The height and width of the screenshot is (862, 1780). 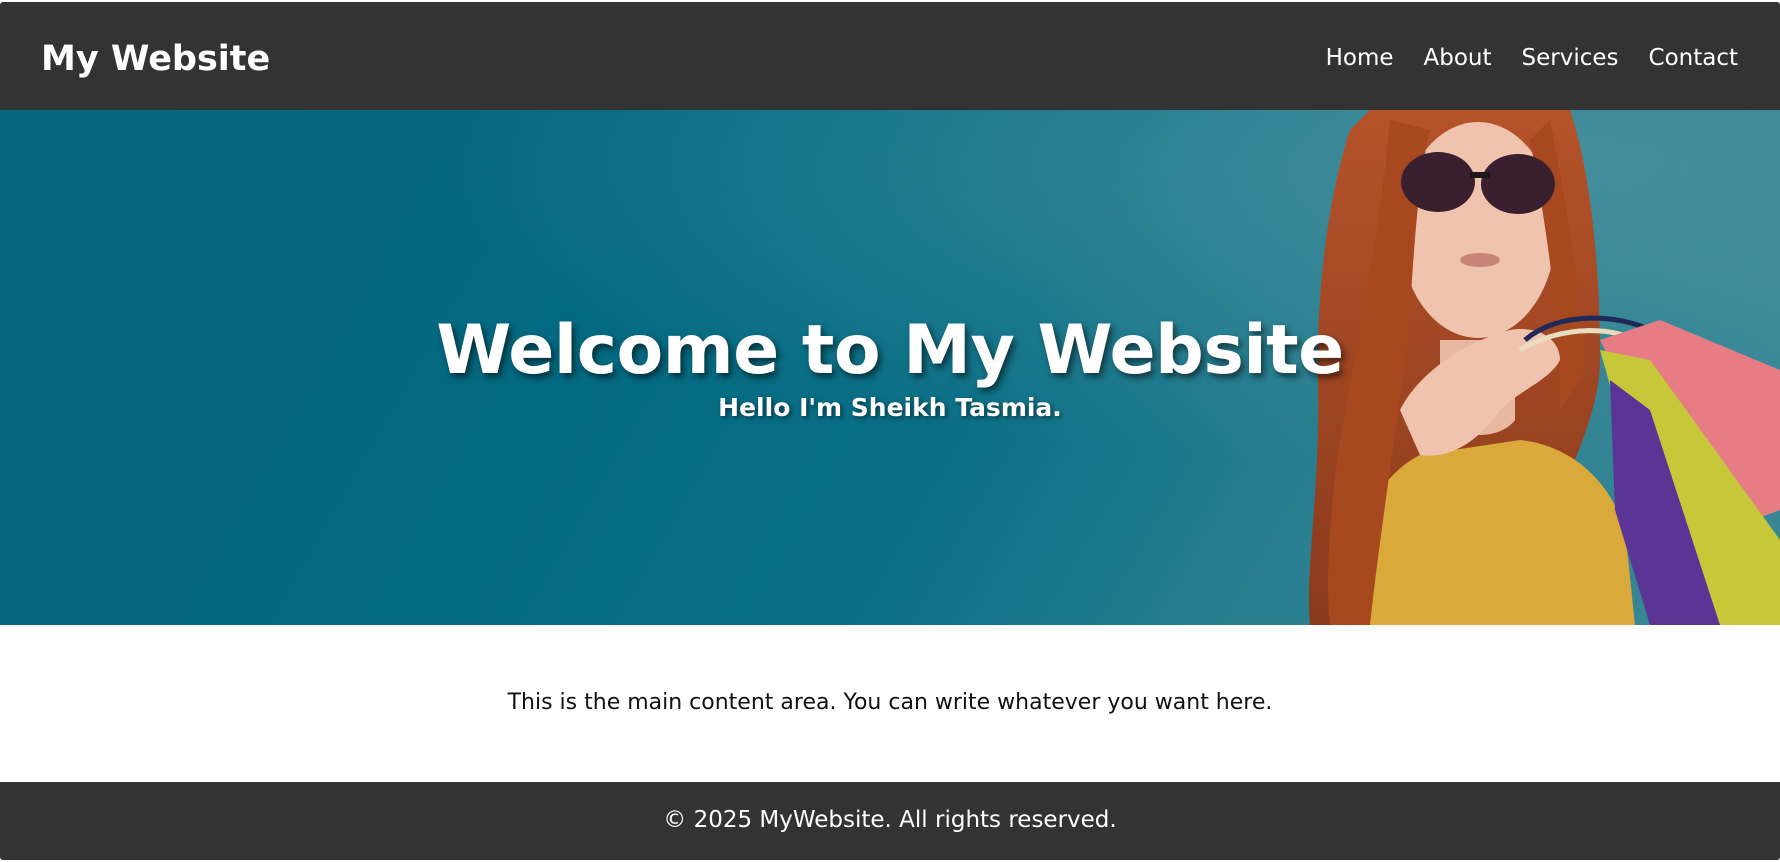 What do you see at coordinates (890, 56) in the screenshot?
I see `site-header: My Website Home About Services Contact` at bounding box center [890, 56].